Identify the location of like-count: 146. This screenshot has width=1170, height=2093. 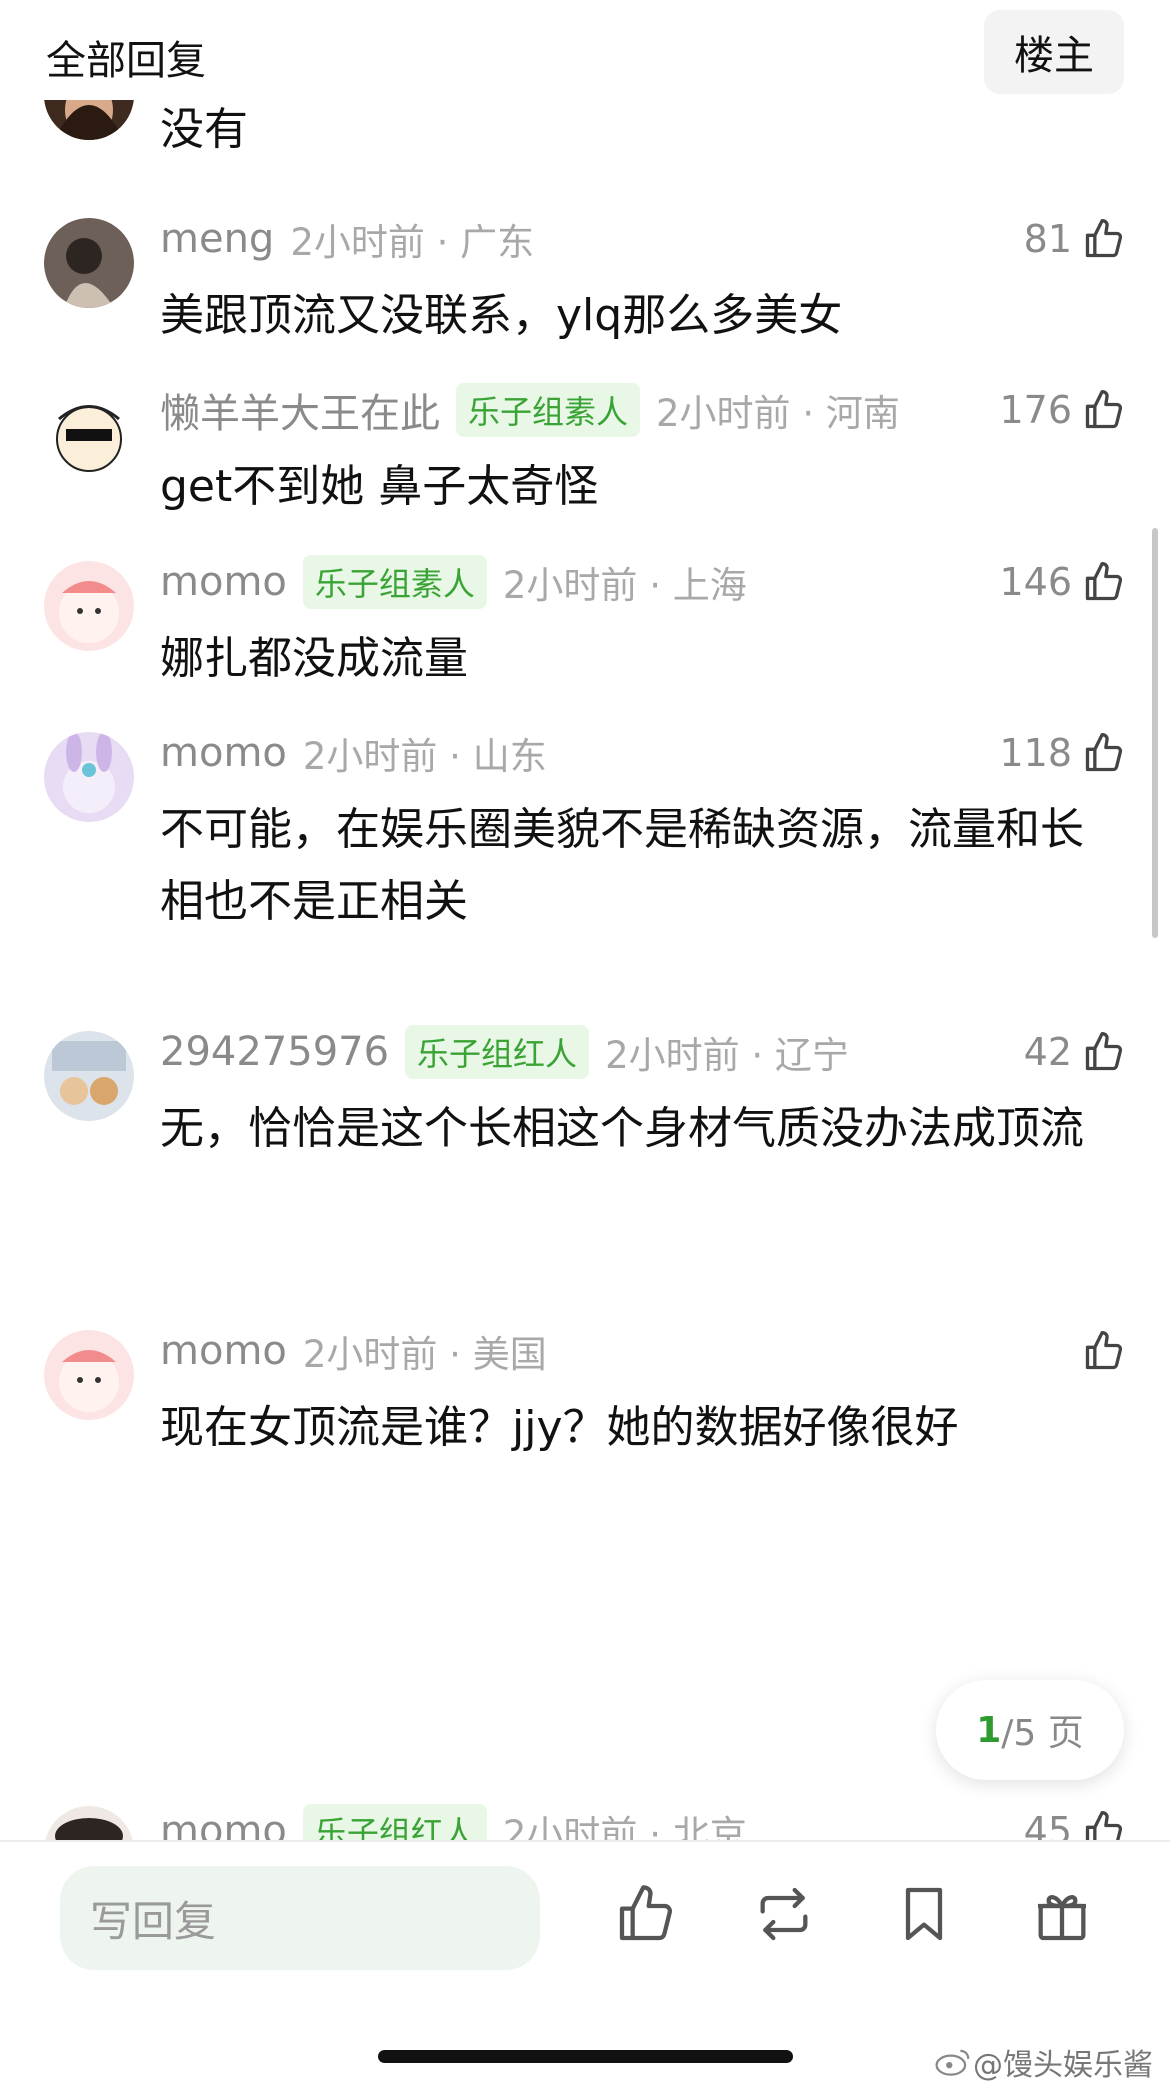
(1035, 582).